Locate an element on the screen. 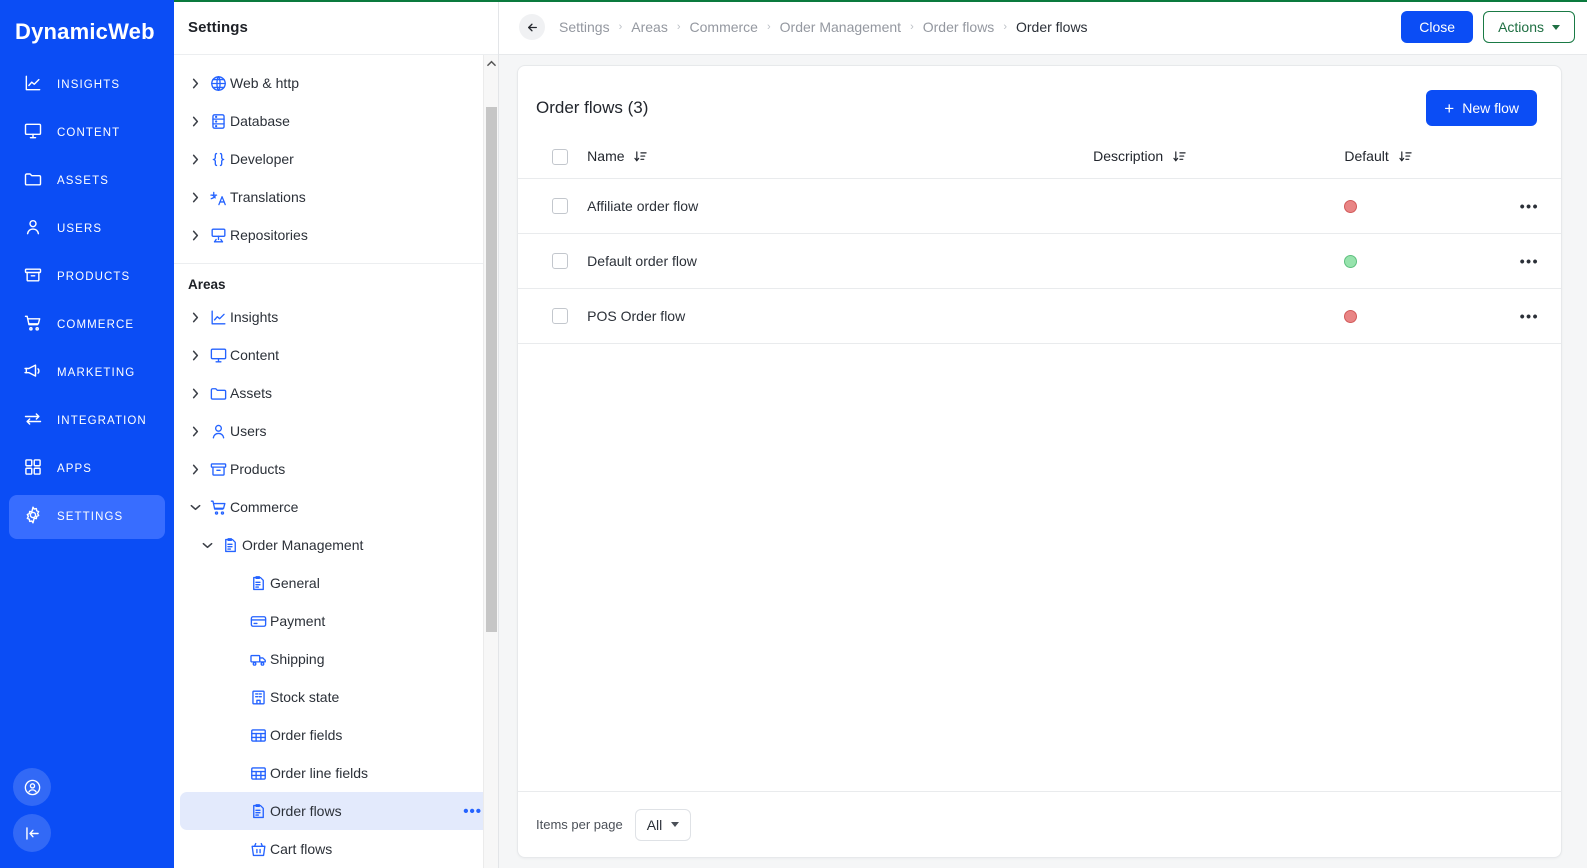 This screenshot has width=1587, height=868. breadcrumb-item-0: Settings is located at coordinates (584, 27).